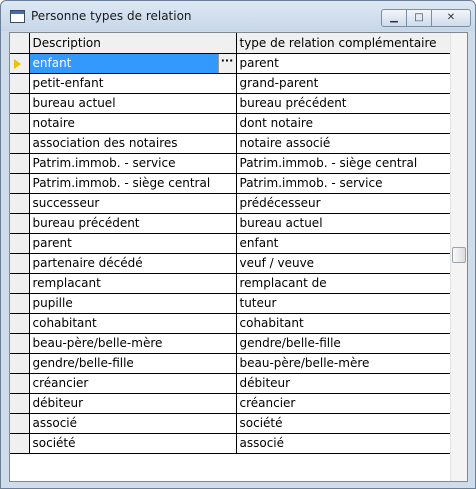 The width and height of the screenshot is (476, 489). I want to click on table-row: gendre/belle-fille beau-père/belle-mère, so click(230, 363).